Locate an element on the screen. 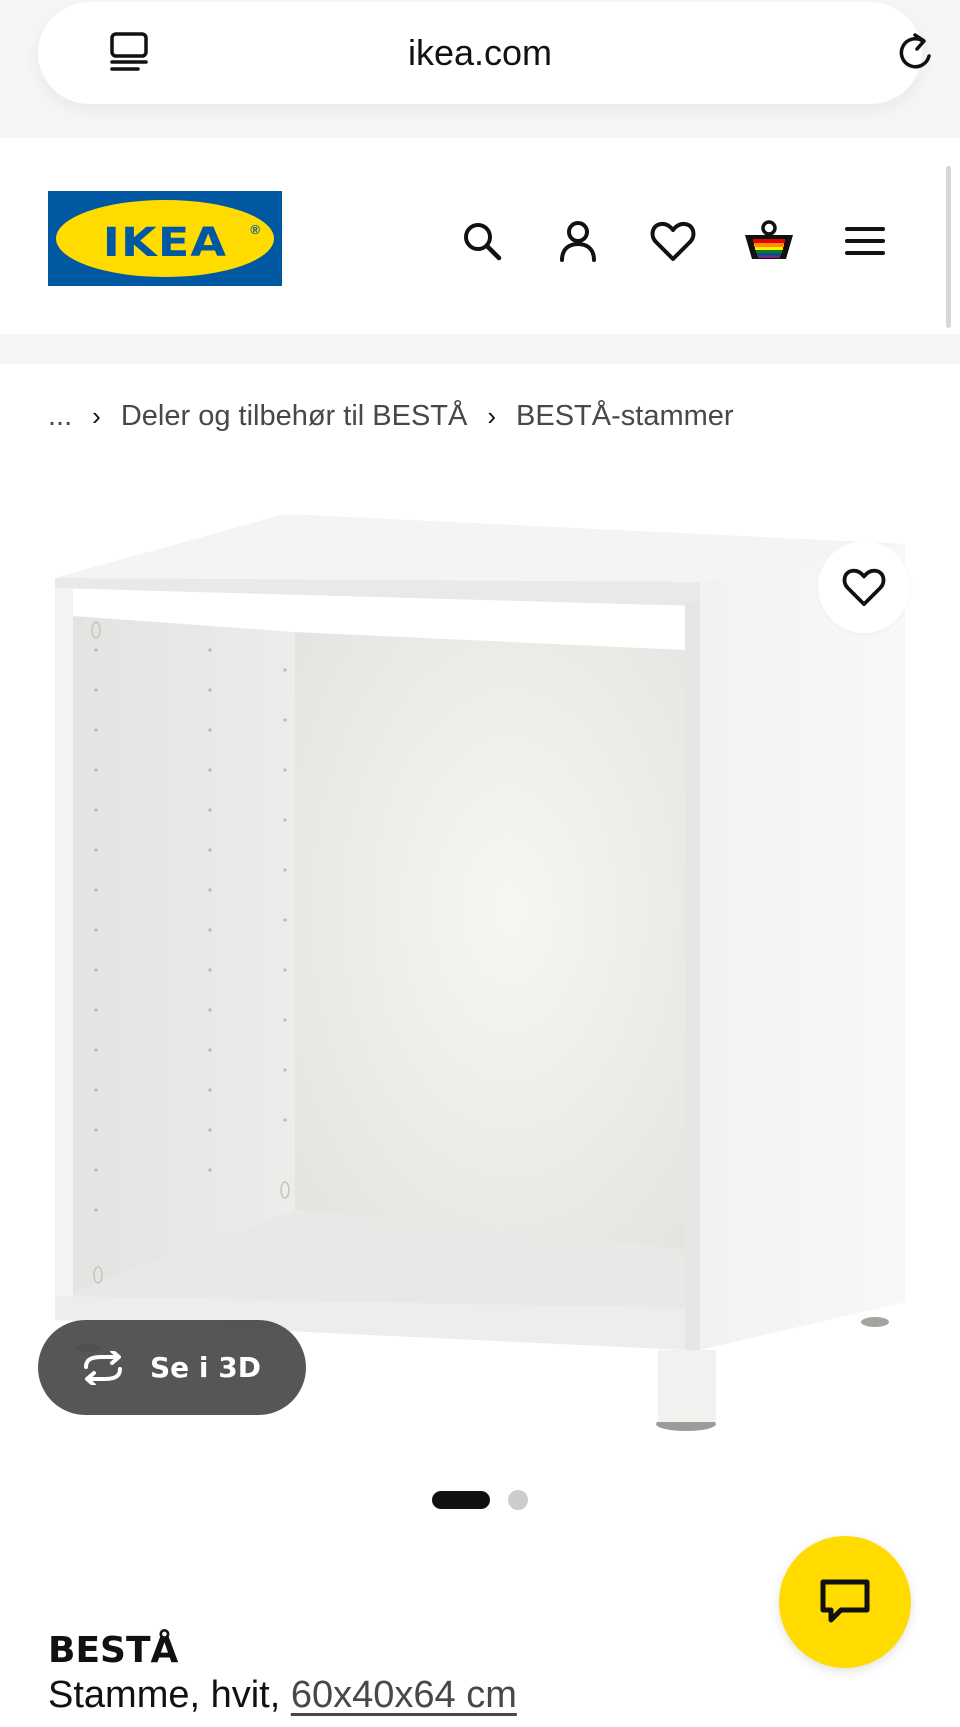 The image size is (960, 1727). carousel-indicator is located at coordinates (480, 1500).